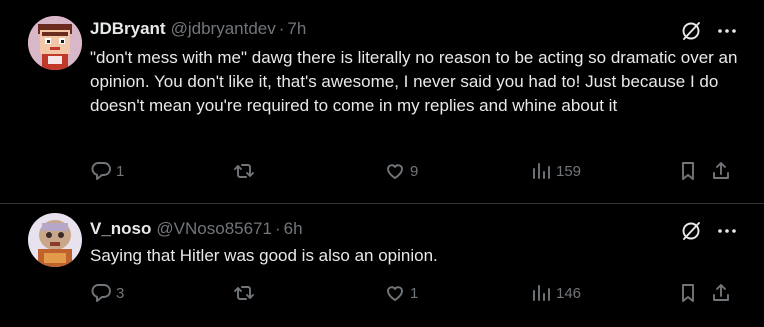  I want to click on views-button: 146, so click(555, 293).